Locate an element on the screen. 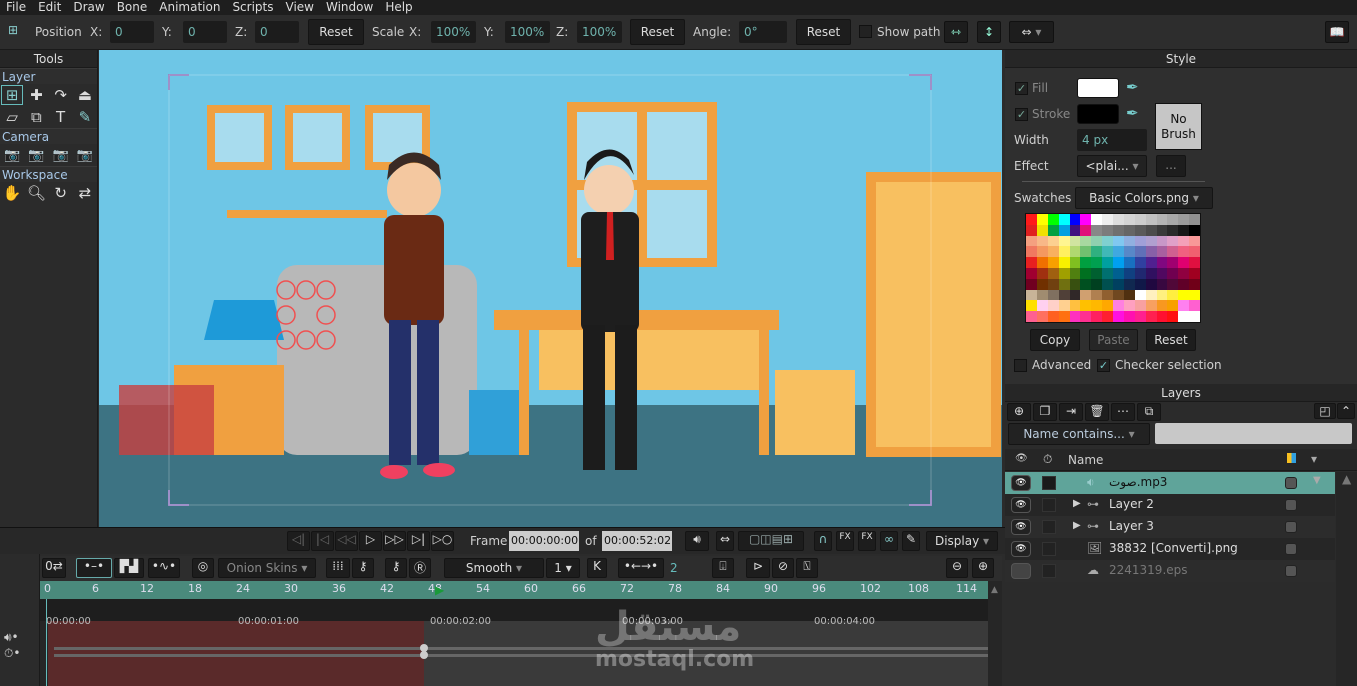 This screenshot has width=1357, height=686. position-z-input: 0 is located at coordinates (277, 32).